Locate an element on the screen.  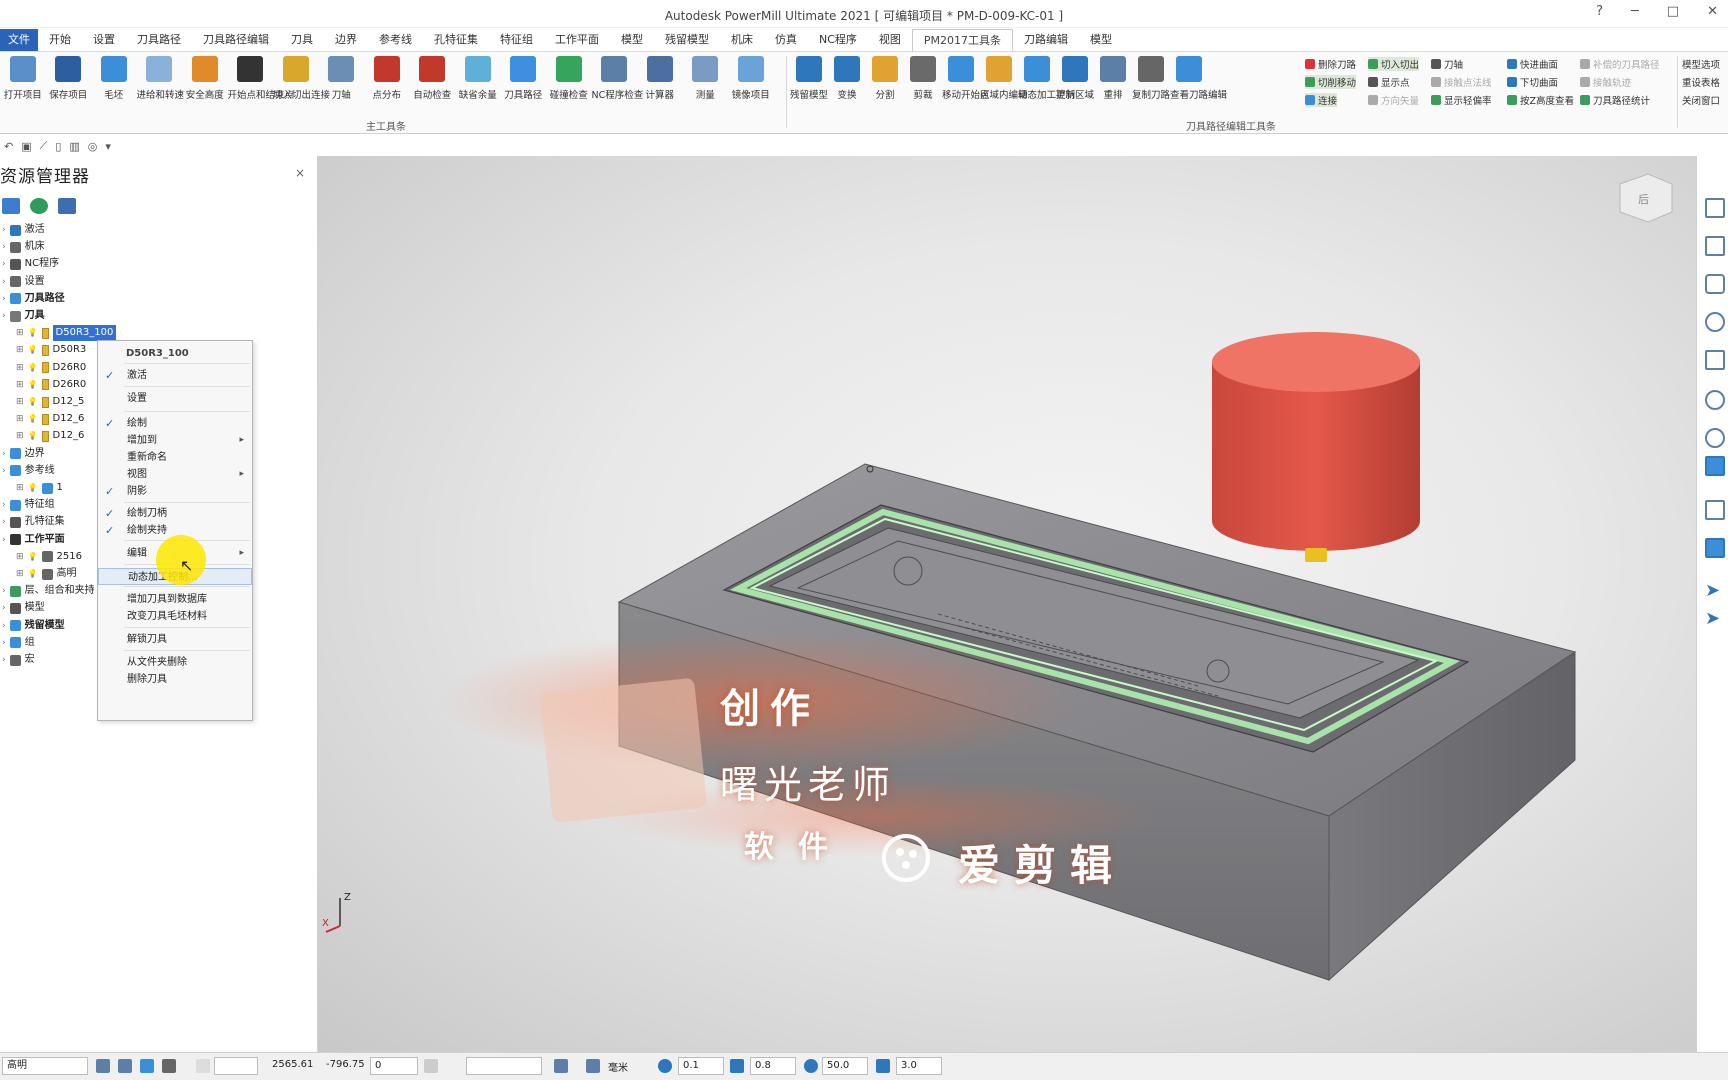
workplane-icon is located at coordinates (103, 1066).